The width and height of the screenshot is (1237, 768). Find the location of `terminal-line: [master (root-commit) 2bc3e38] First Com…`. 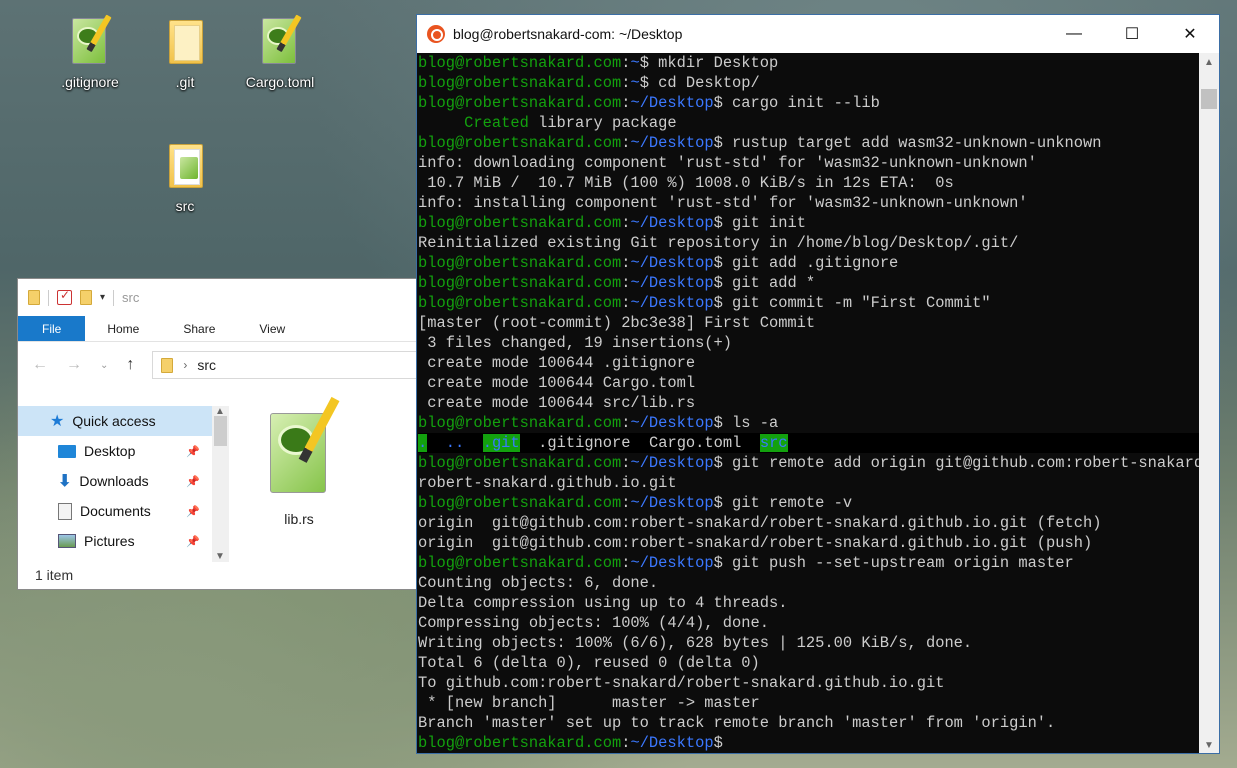

terminal-line: [master (root-commit) 2bc3e38] First Com… is located at coordinates (809, 323).